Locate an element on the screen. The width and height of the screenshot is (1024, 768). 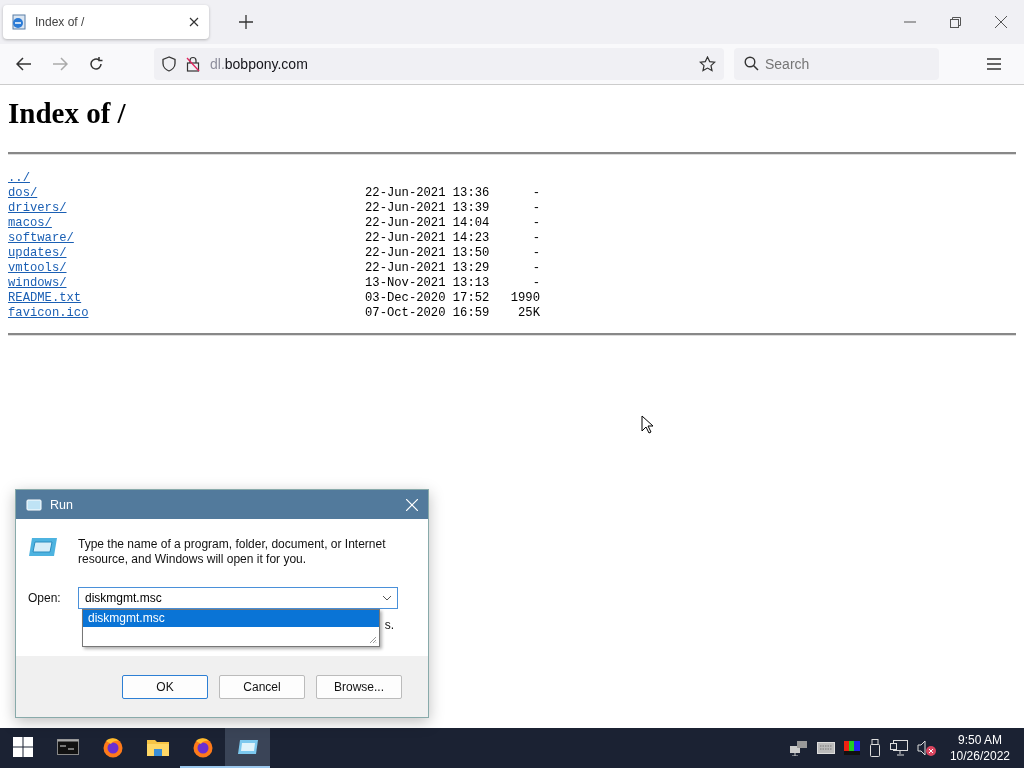
file-size: 1990 is located at coordinates (524, 298).